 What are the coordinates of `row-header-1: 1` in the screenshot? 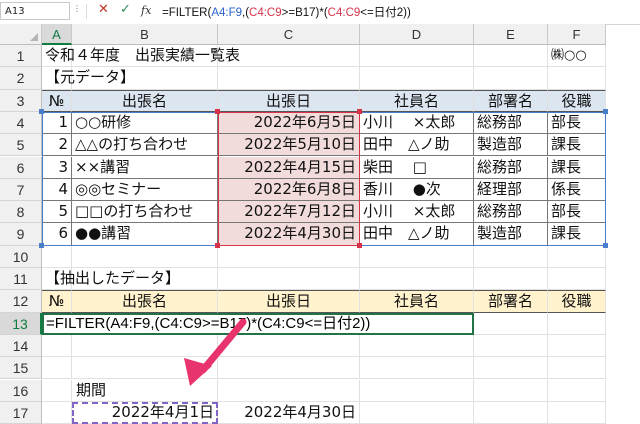 It's located at (21, 56).